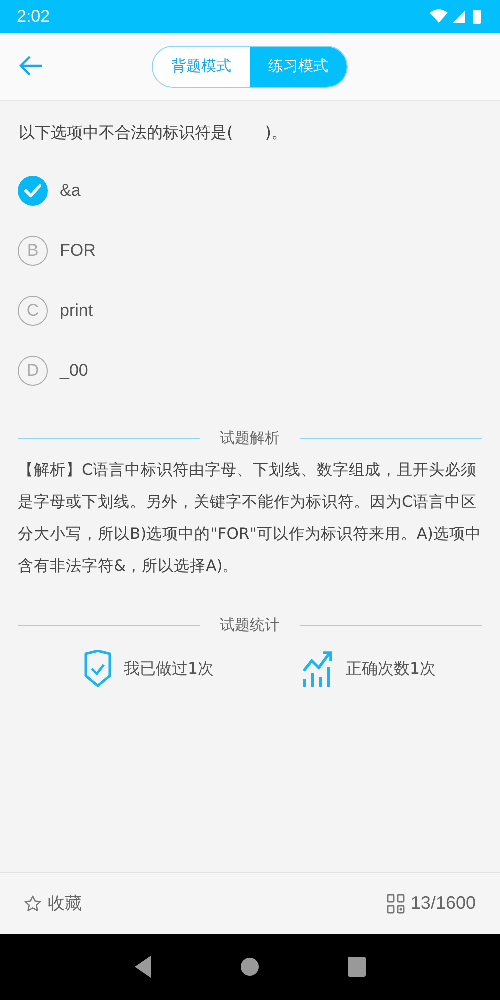  Describe the element at coordinates (250, 967) in the screenshot. I see `home-icon` at that location.